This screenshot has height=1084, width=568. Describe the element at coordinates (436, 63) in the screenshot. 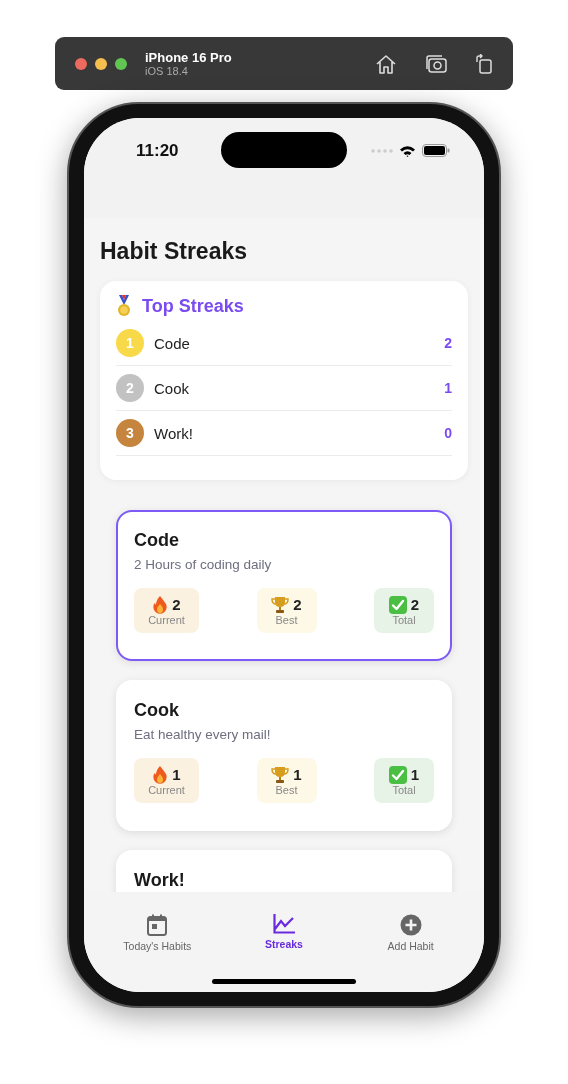

I see `screenshot-icon` at that location.